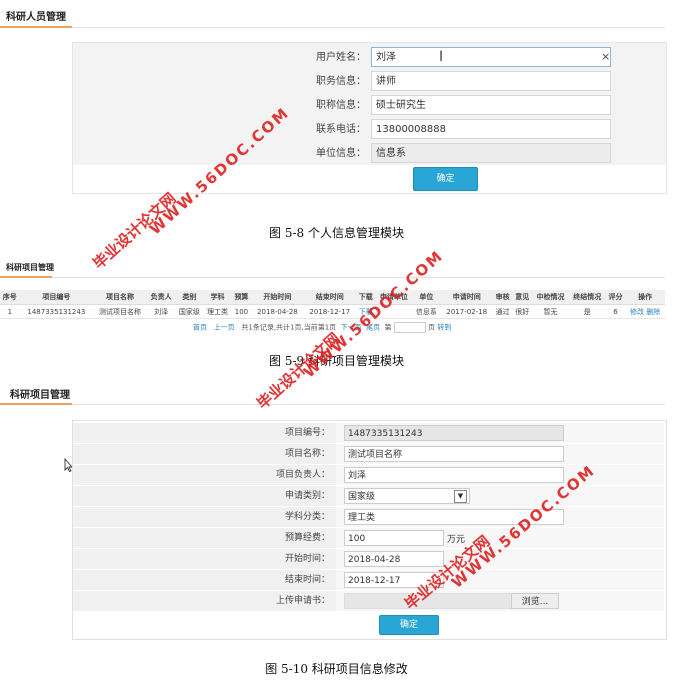  Describe the element at coordinates (189, 297) in the screenshot. I see `column-header: 类别` at that location.